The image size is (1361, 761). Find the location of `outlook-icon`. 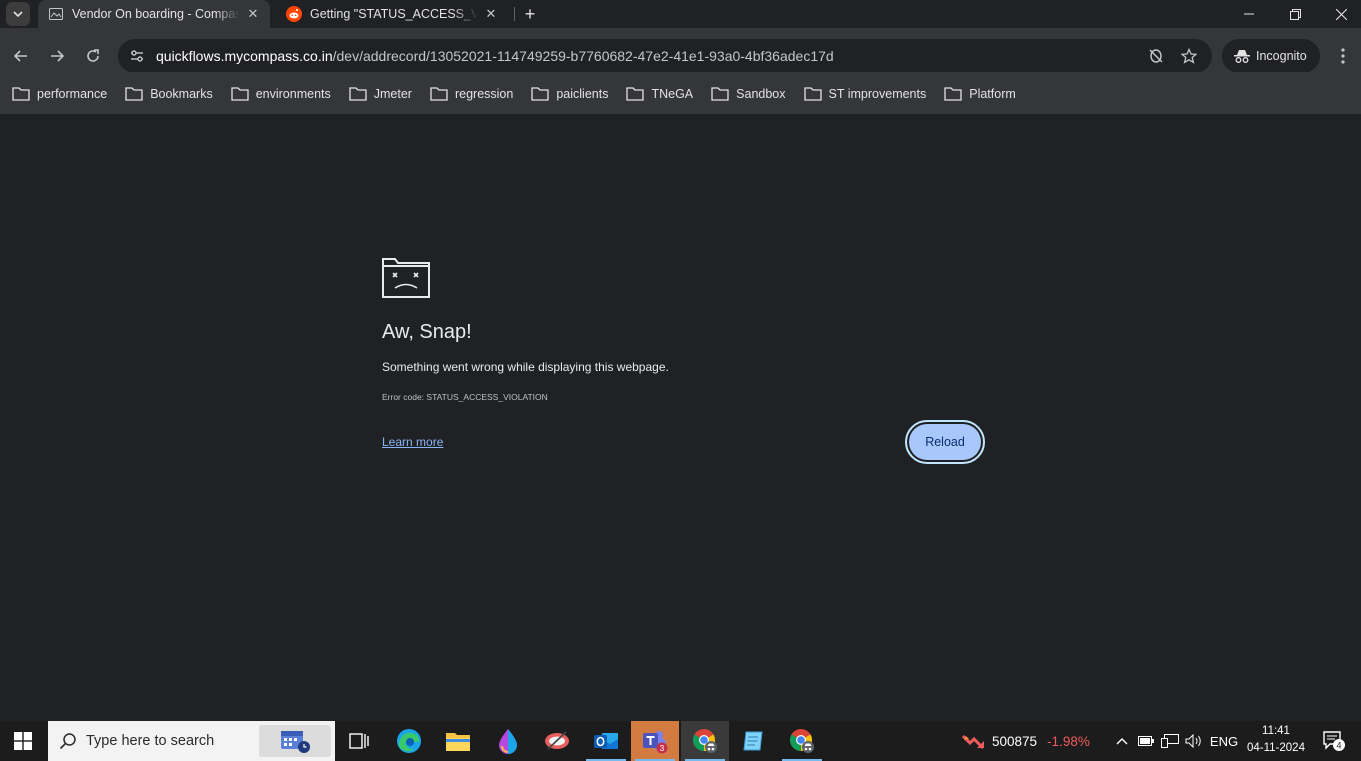

outlook-icon is located at coordinates (606, 741).